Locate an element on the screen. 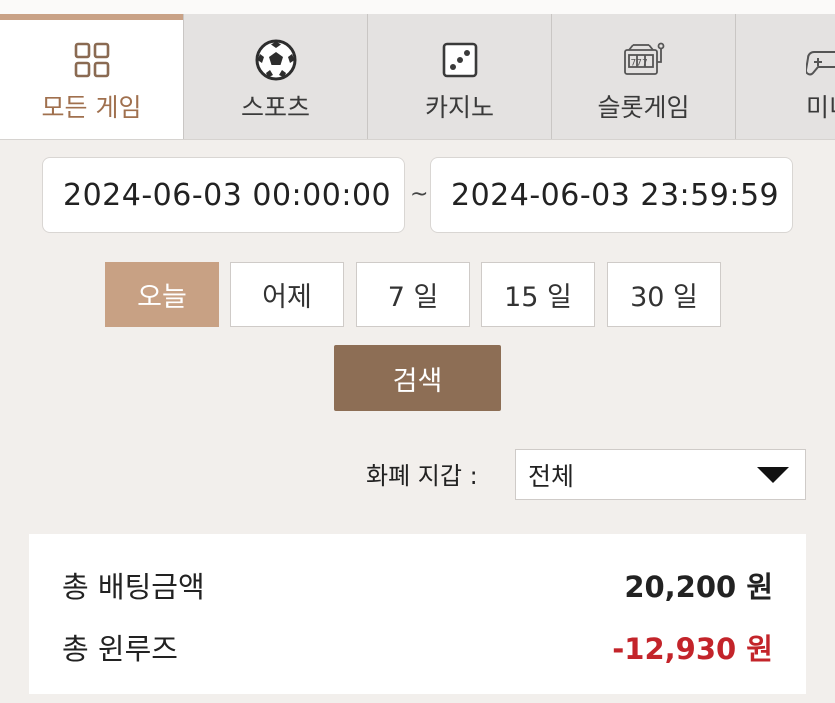 The width and height of the screenshot is (835, 703). tab-label: 카지노 is located at coordinates (459, 107).